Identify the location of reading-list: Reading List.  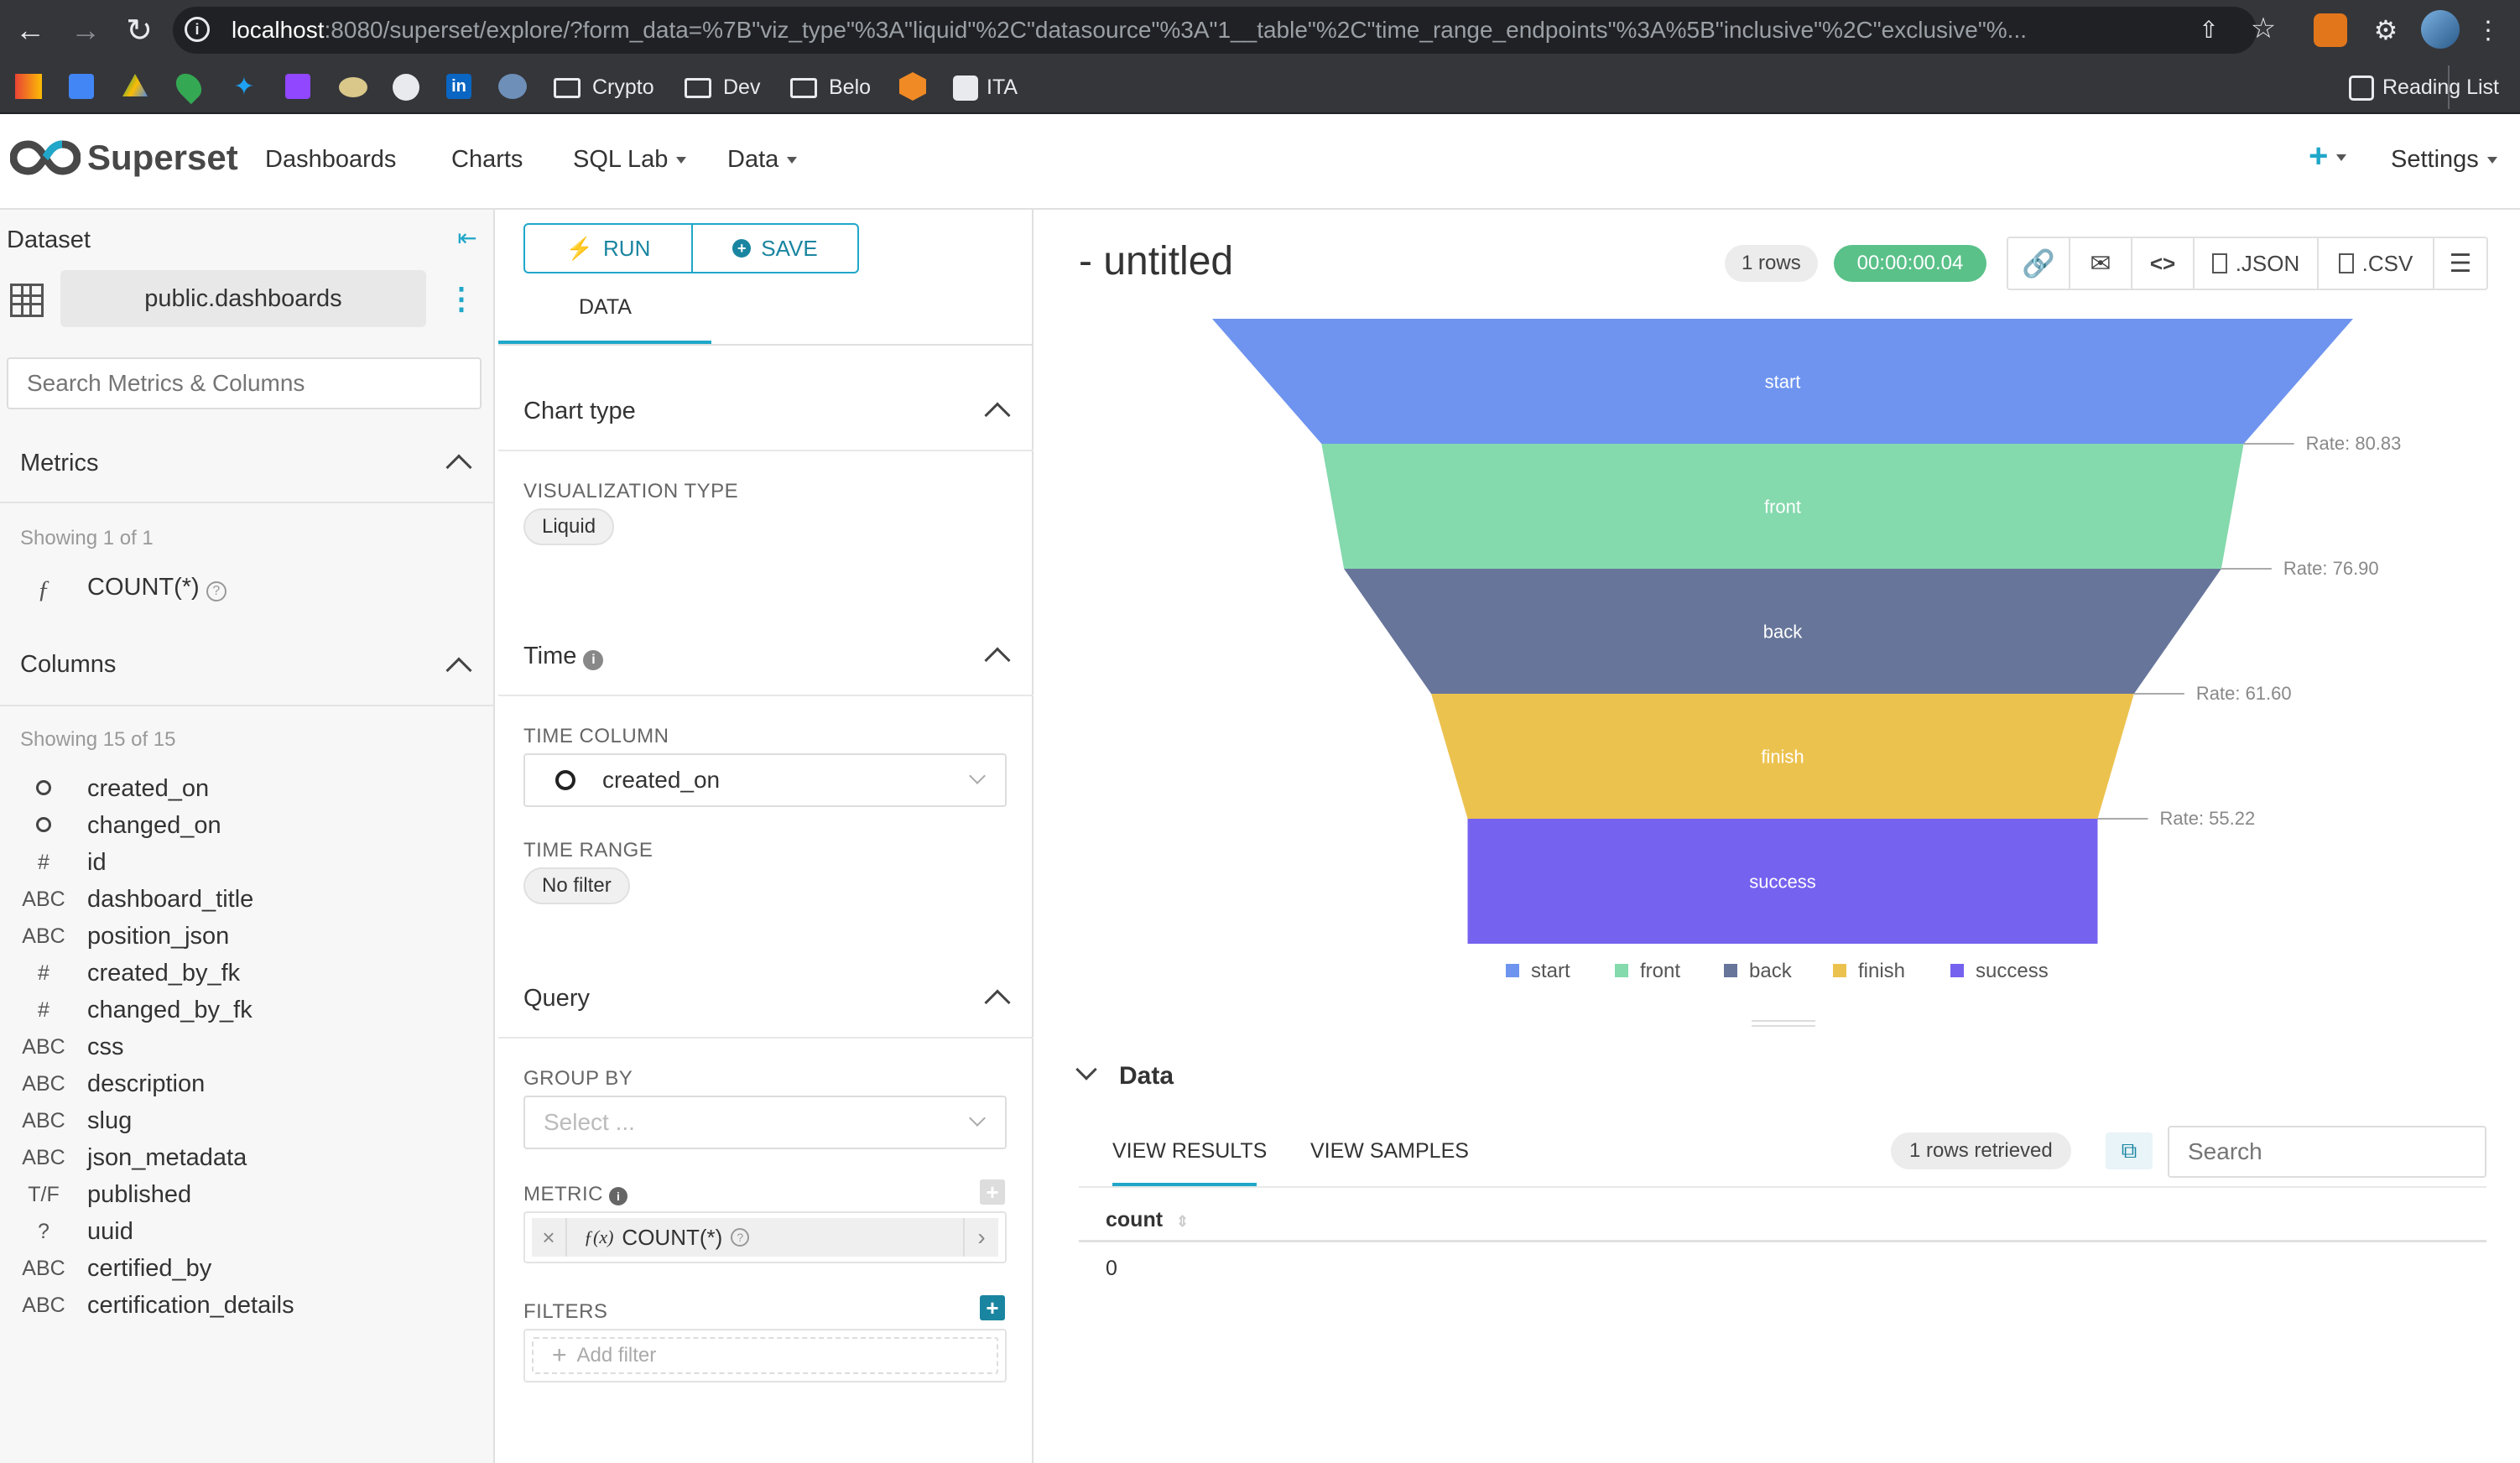
(2424, 87).